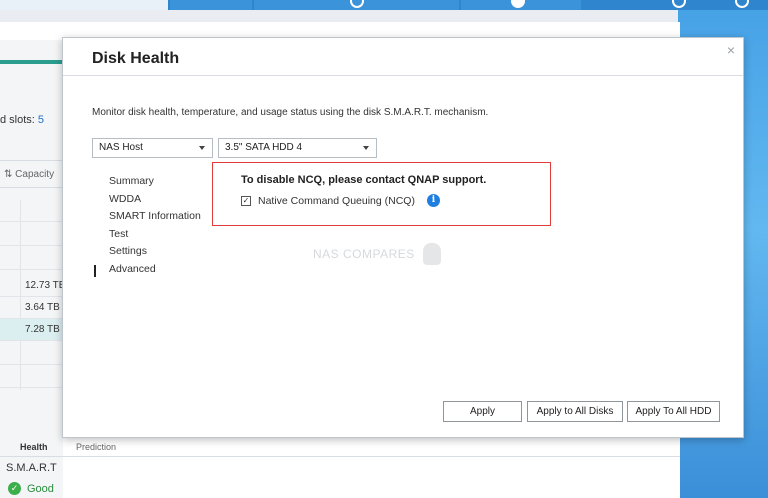  Describe the element at coordinates (147, 254) in the screenshot. I see `nav-item-settings: Settings` at that location.